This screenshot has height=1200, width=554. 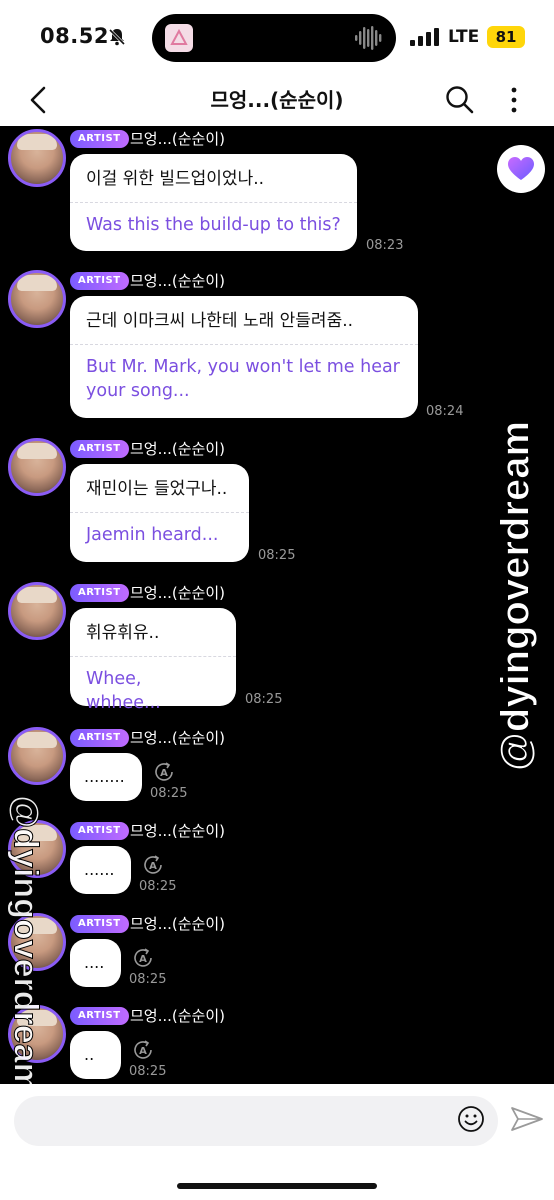 What do you see at coordinates (445, 411) in the screenshot?
I see `message-time: 08:24` at bounding box center [445, 411].